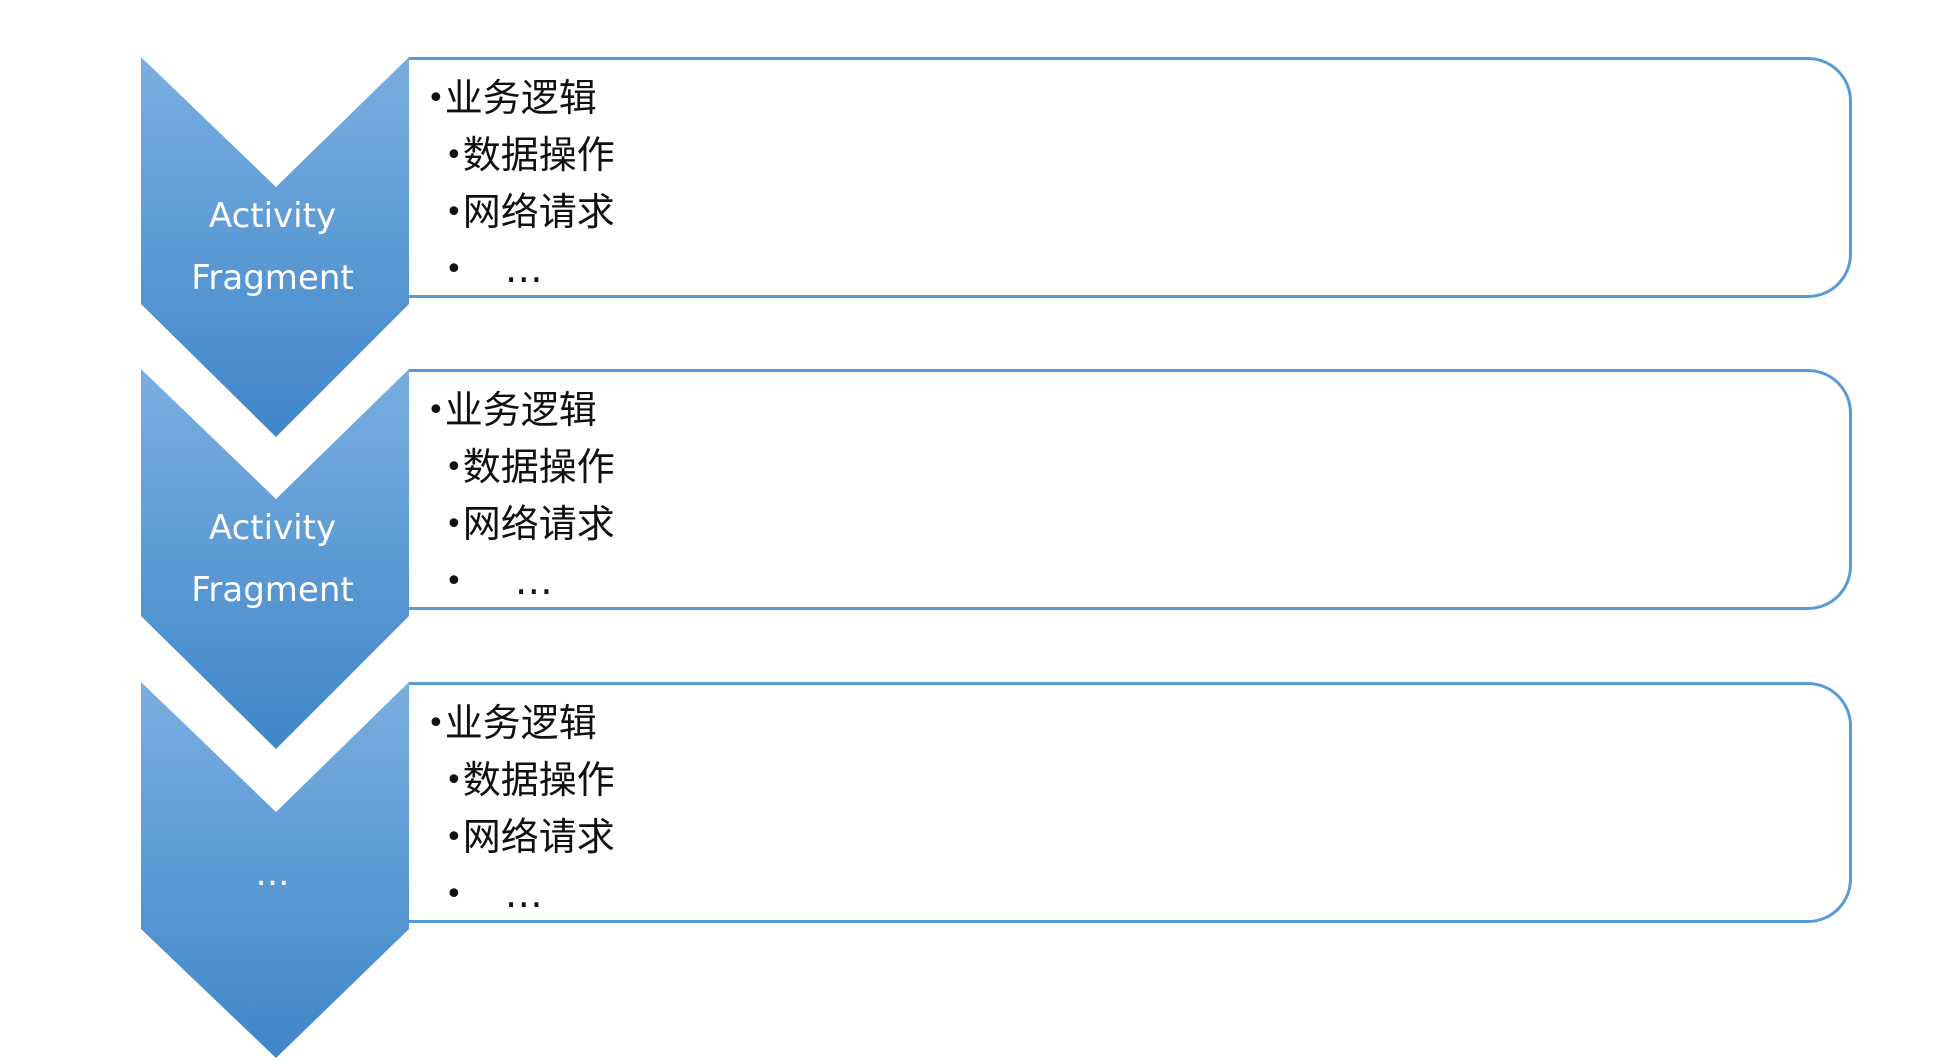 This screenshot has width=1944, height=1064. I want to click on stage-2-label-line-1: Activity, so click(272, 528).